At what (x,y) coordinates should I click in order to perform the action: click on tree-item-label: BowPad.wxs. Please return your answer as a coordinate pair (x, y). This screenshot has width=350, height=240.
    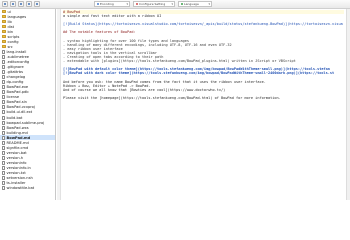
    Looking at the image, I should click on (17, 127).